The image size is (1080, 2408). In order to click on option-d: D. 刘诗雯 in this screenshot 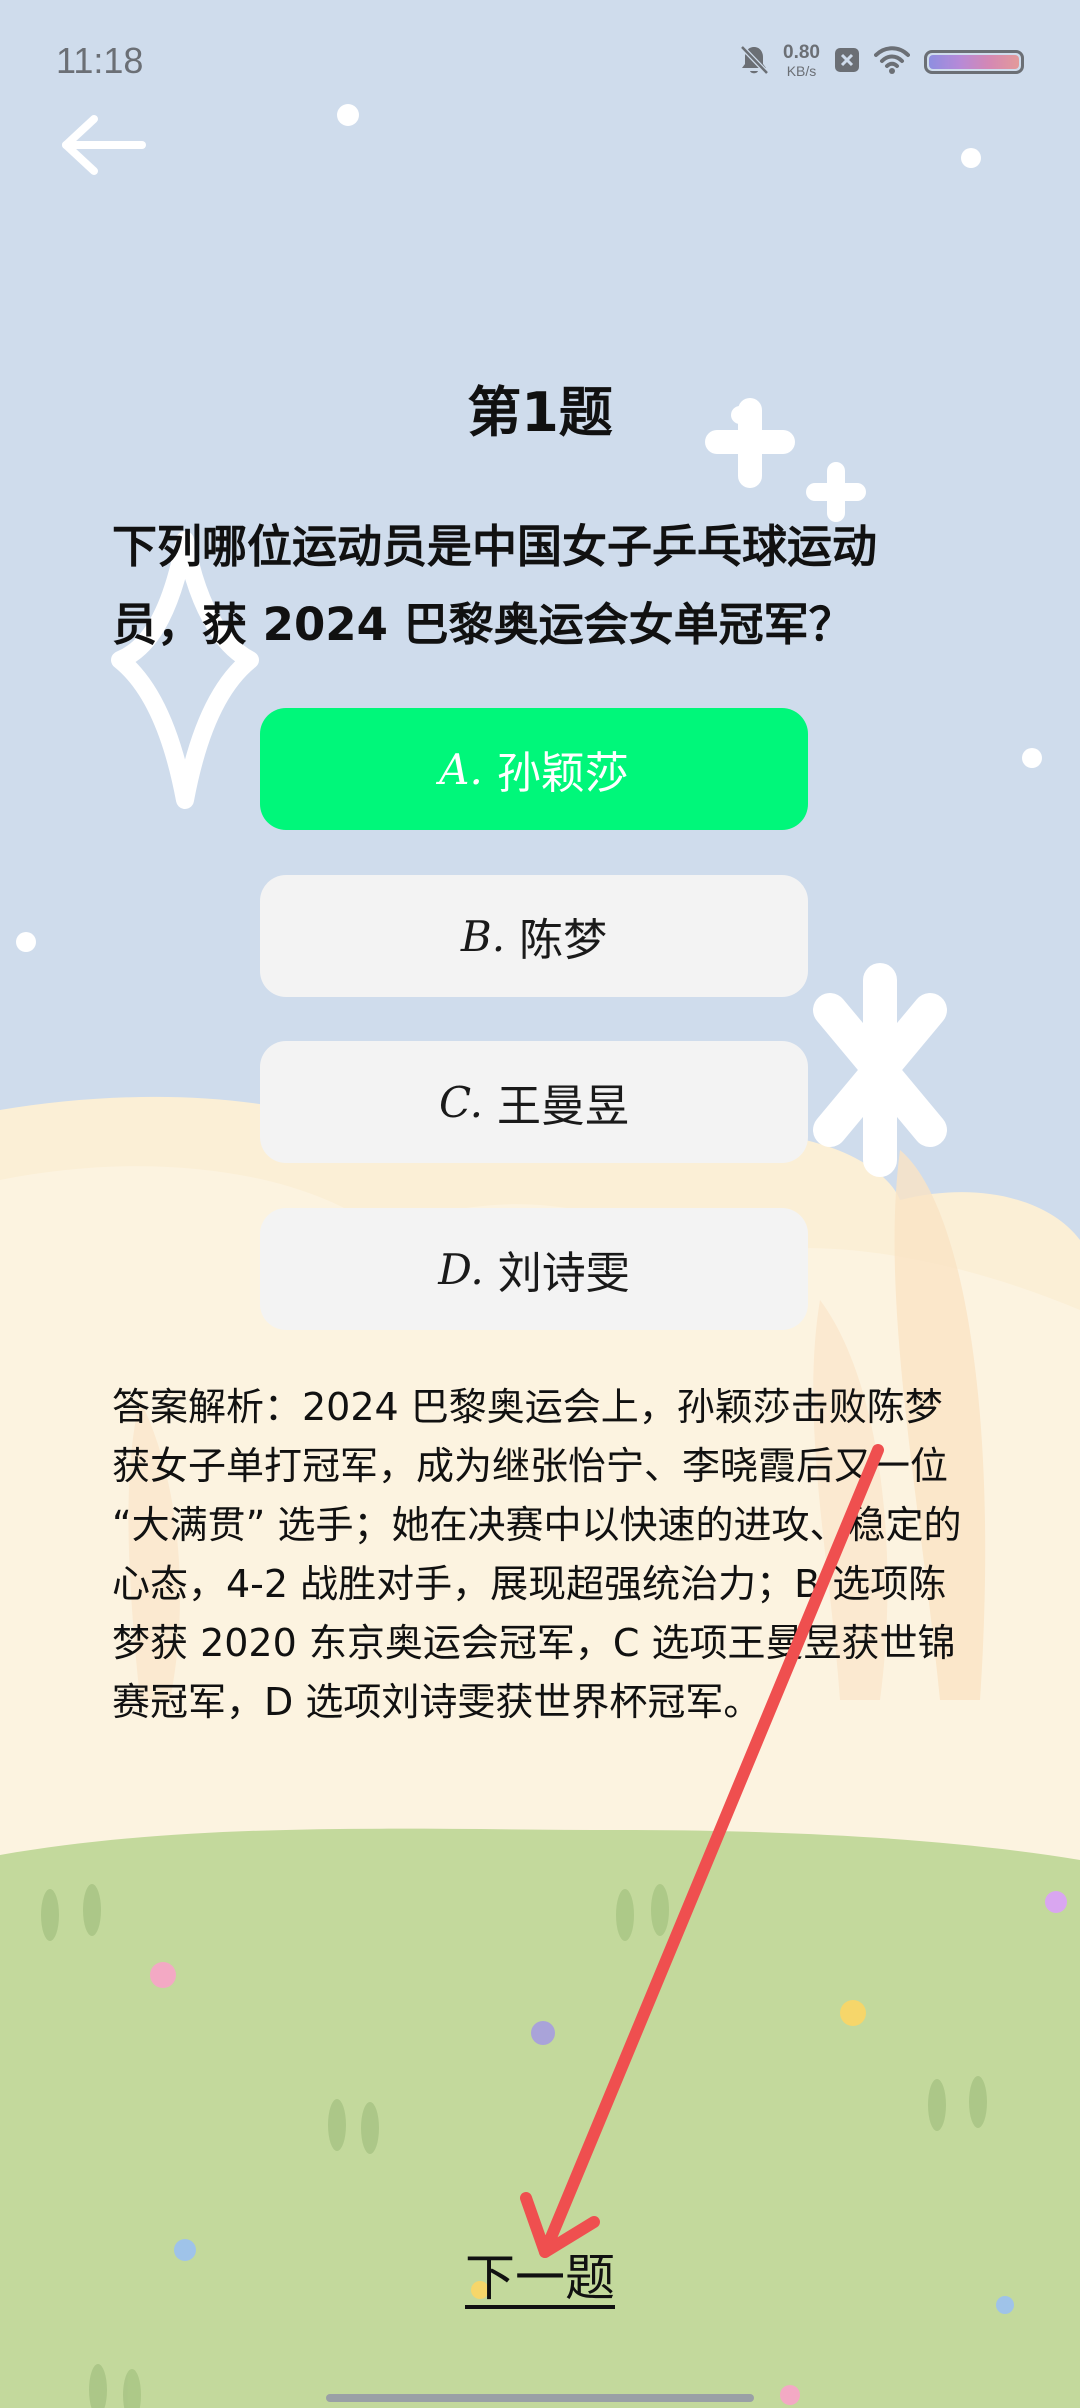, I will do `click(534, 1269)`.